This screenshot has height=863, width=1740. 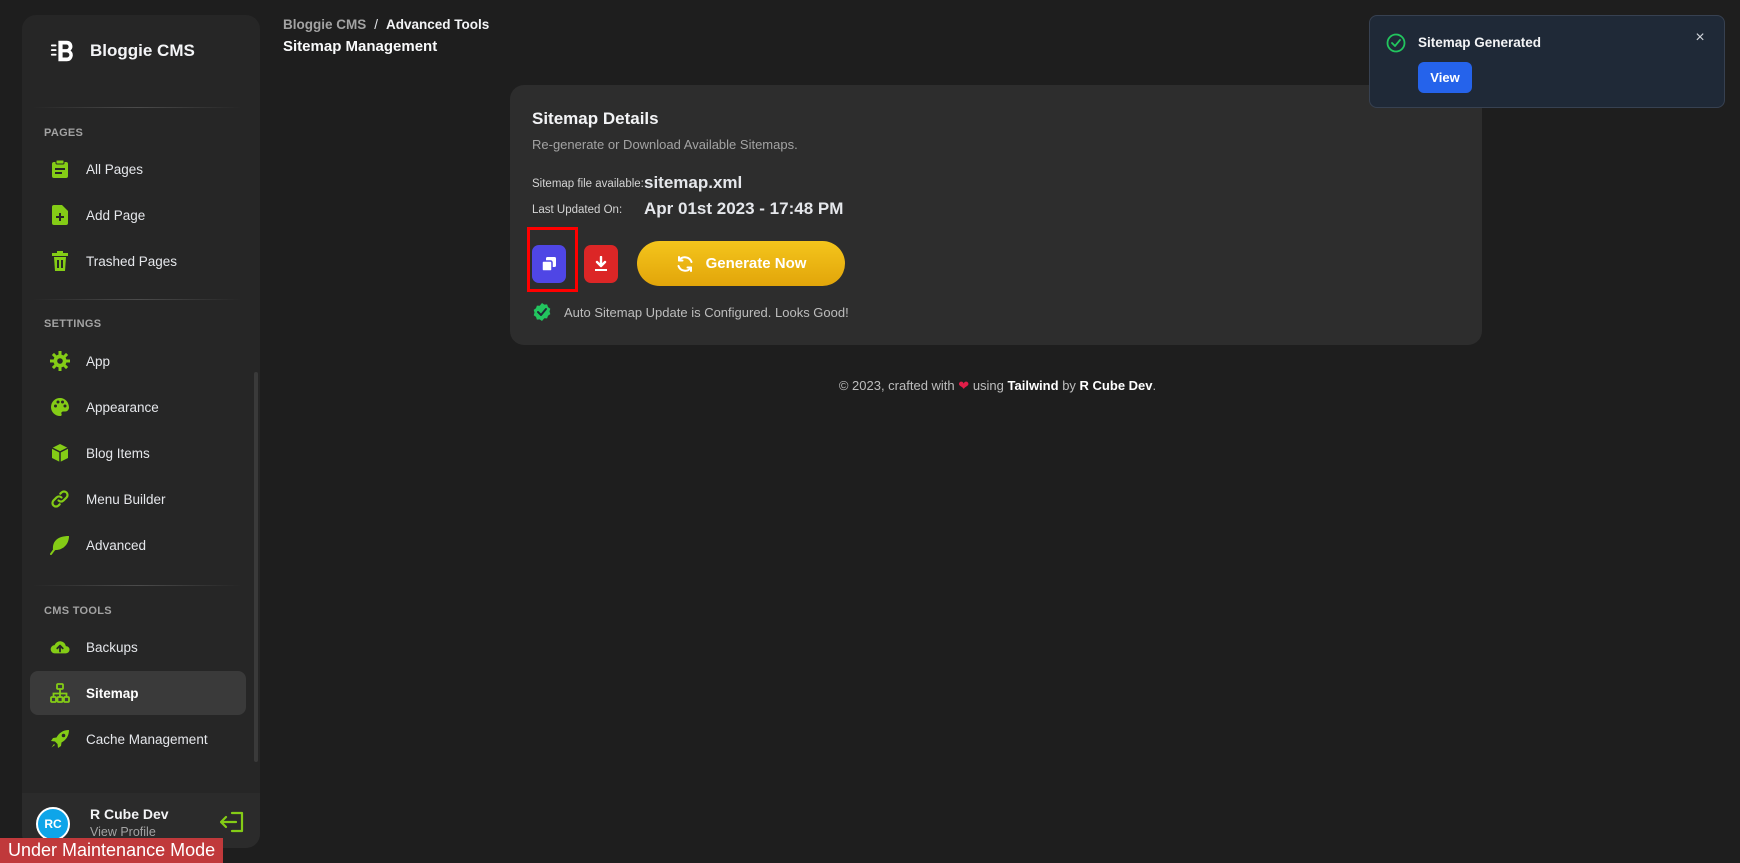 I want to click on author-link: R Cube Dev, so click(x=1116, y=385).